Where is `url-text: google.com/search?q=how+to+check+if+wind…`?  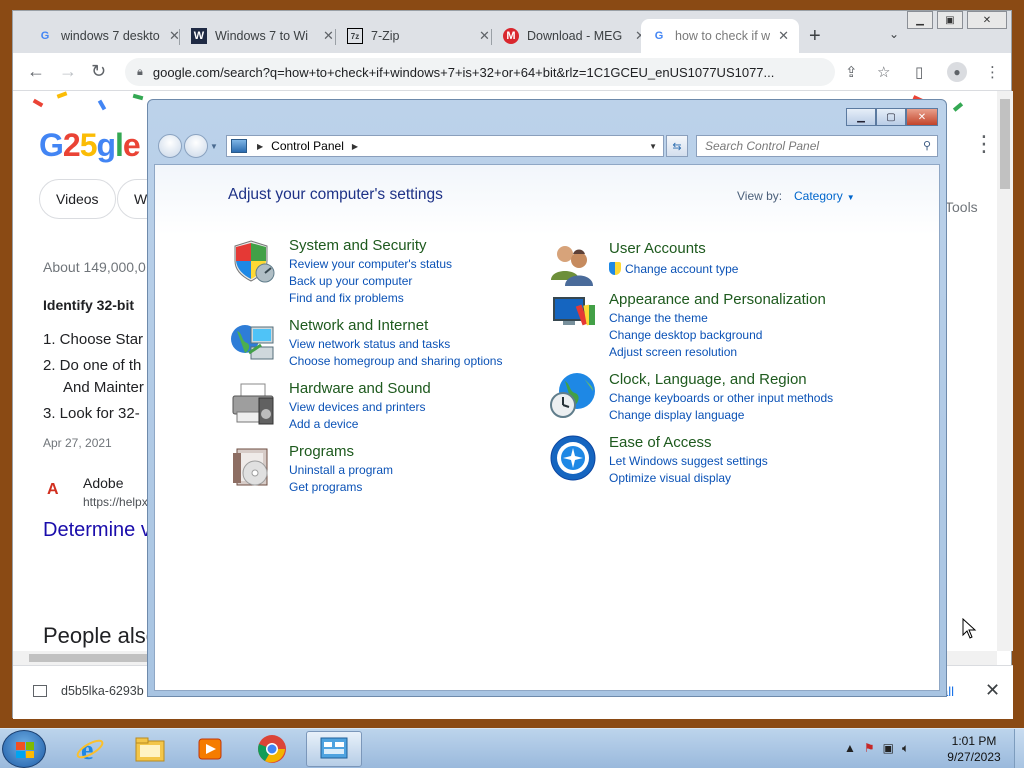
url-text: google.com/search?q=how+to+check+if+wind… is located at coordinates (463, 72).